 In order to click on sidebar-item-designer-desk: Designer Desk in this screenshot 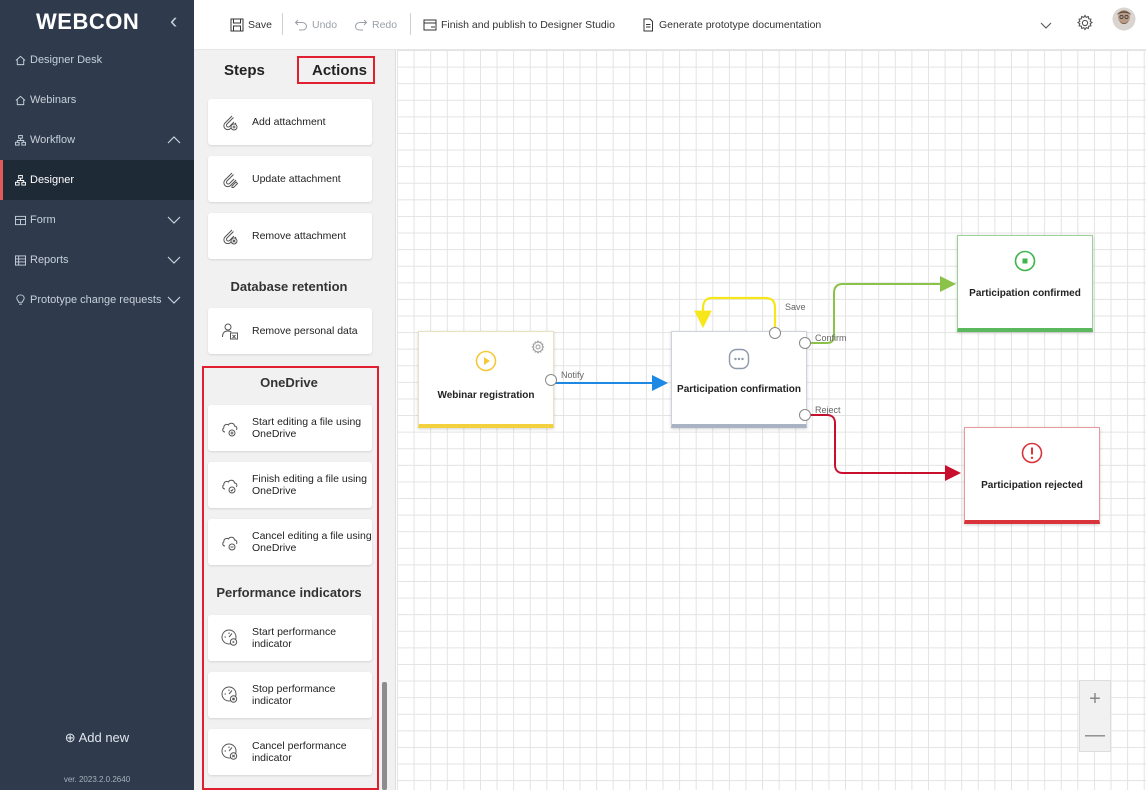, I will do `click(97, 60)`.